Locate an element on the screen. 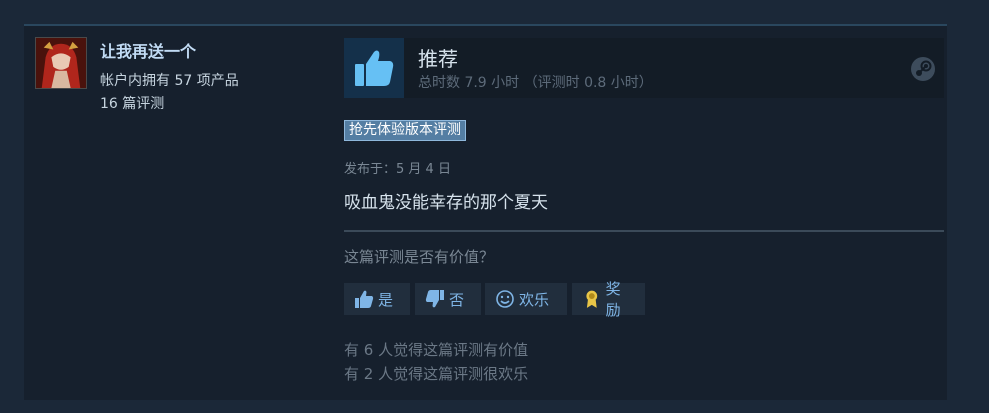  thumbs-down-icon is located at coordinates (434, 299).